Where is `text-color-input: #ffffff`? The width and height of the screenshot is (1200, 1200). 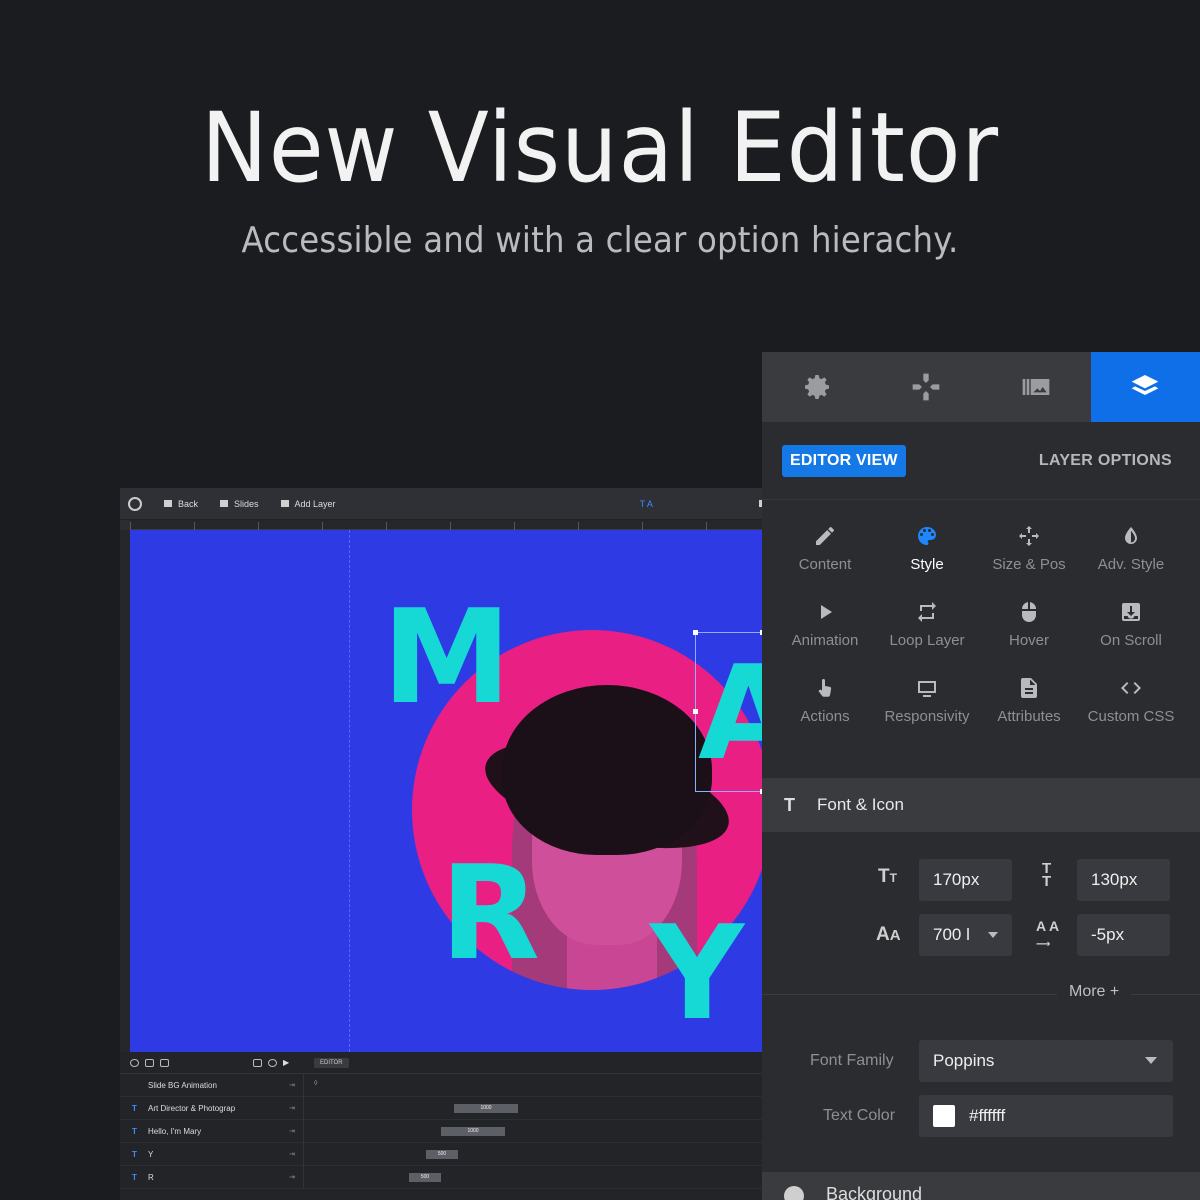
text-color-input: #ffffff is located at coordinates (1046, 1116).